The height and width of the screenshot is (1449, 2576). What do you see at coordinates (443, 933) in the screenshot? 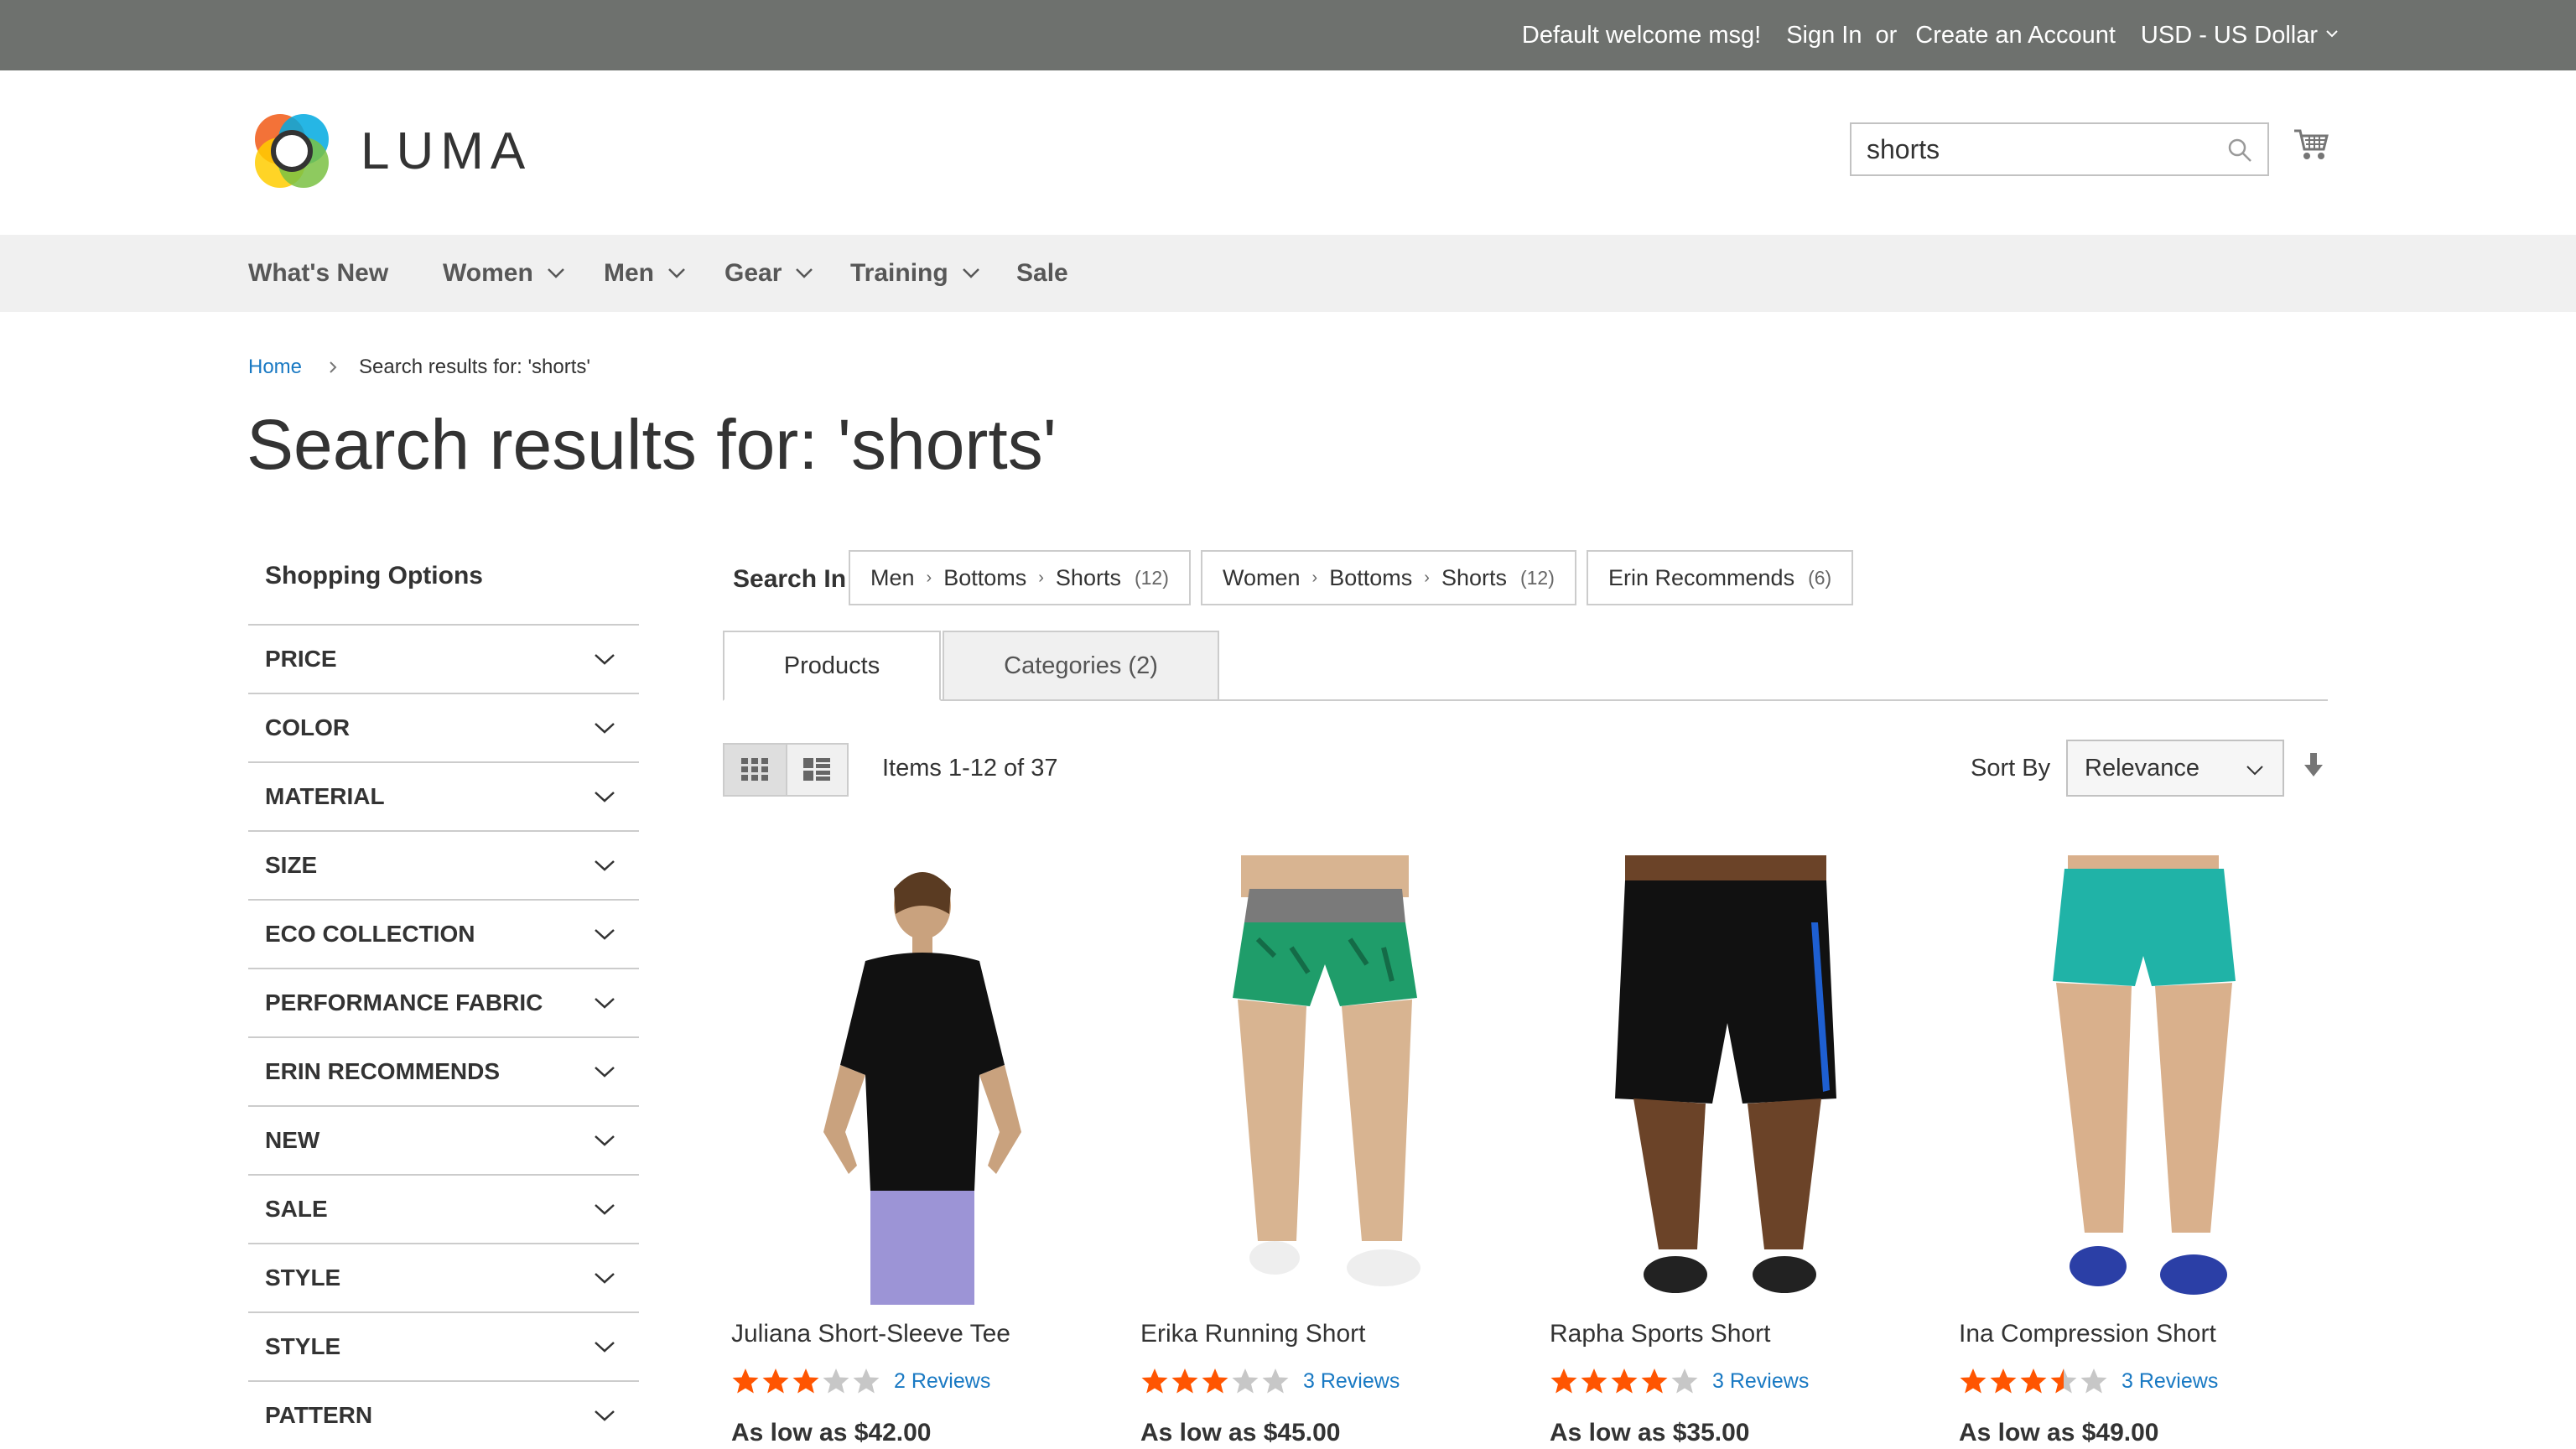
I see `filter-eco-collection: ECO COLLECTION` at bounding box center [443, 933].